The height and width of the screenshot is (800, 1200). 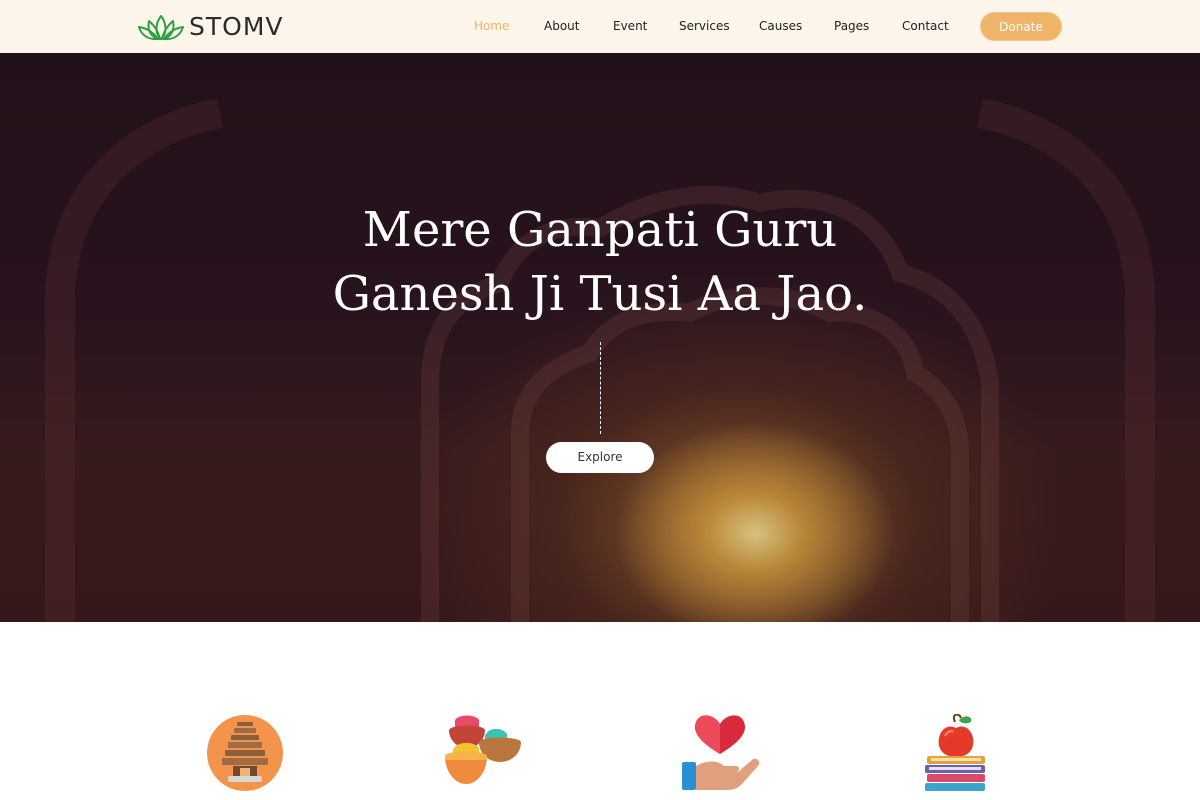 What do you see at coordinates (600, 230) in the screenshot?
I see `hero-title-line-1: Mere Ganpati Guru` at bounding box center [600, 230].